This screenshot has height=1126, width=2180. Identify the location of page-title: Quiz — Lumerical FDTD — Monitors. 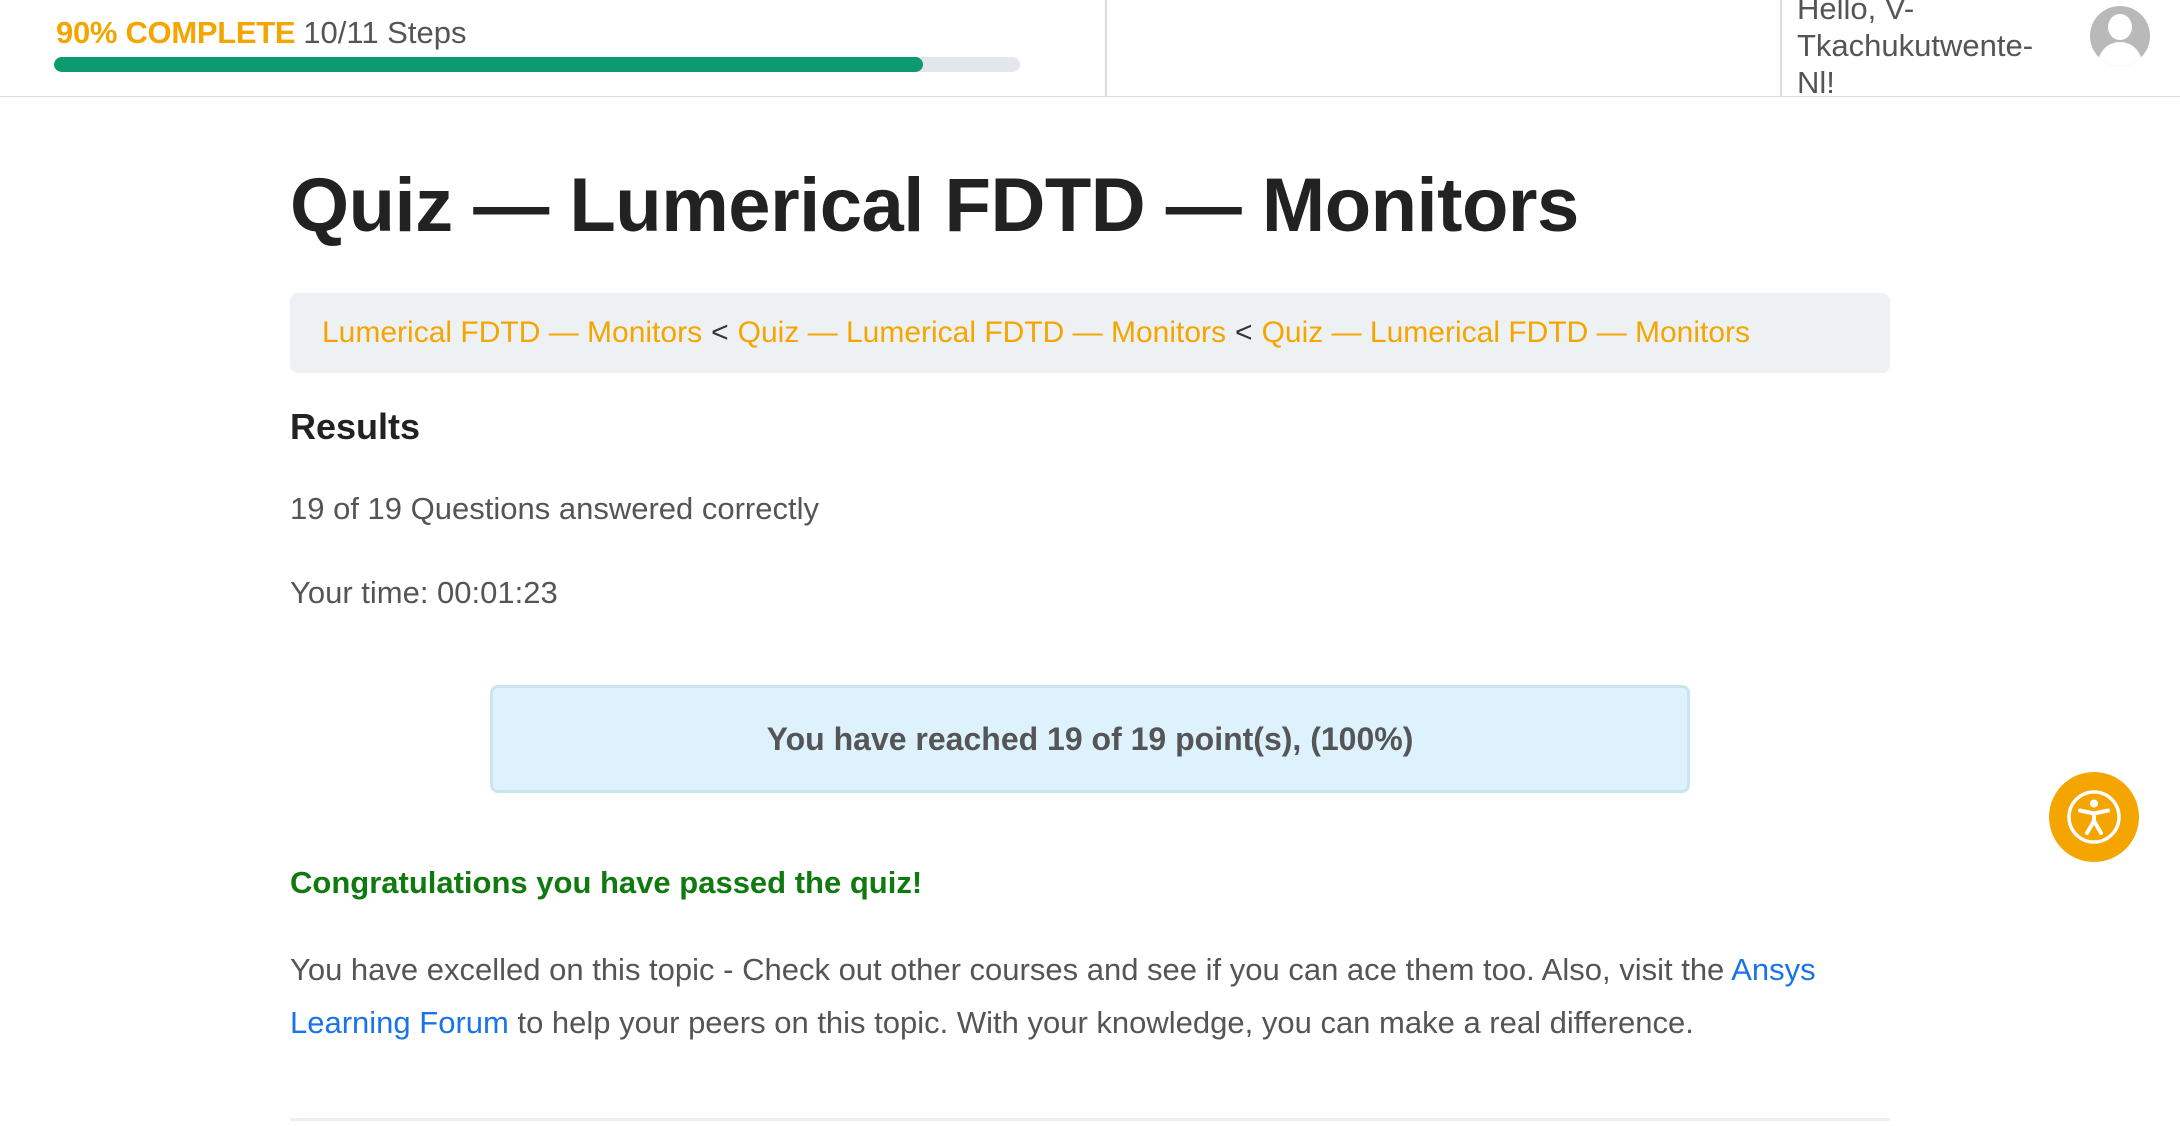
(934, 205).